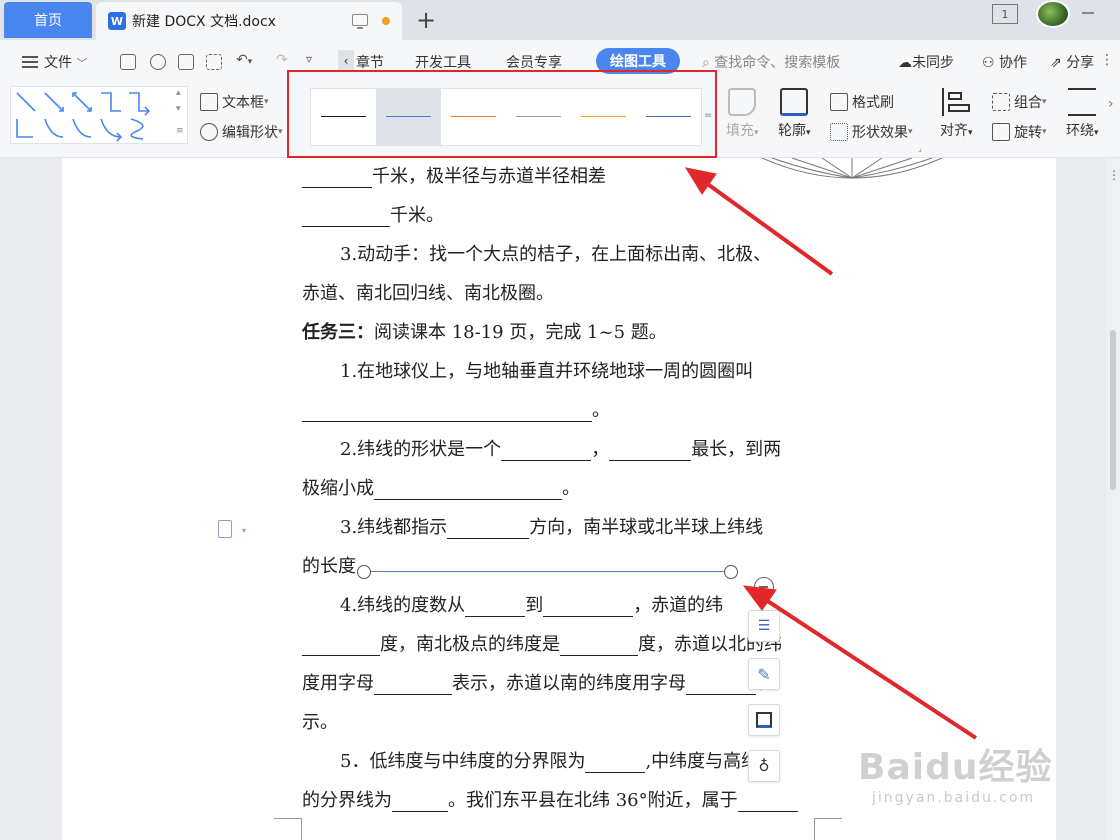 This screenshot has width=1120, height=840. What do you see at coordinates (1088, 13) in the screenshot?
I see `window-minimize-icon` at bounding box center [1088, 13].